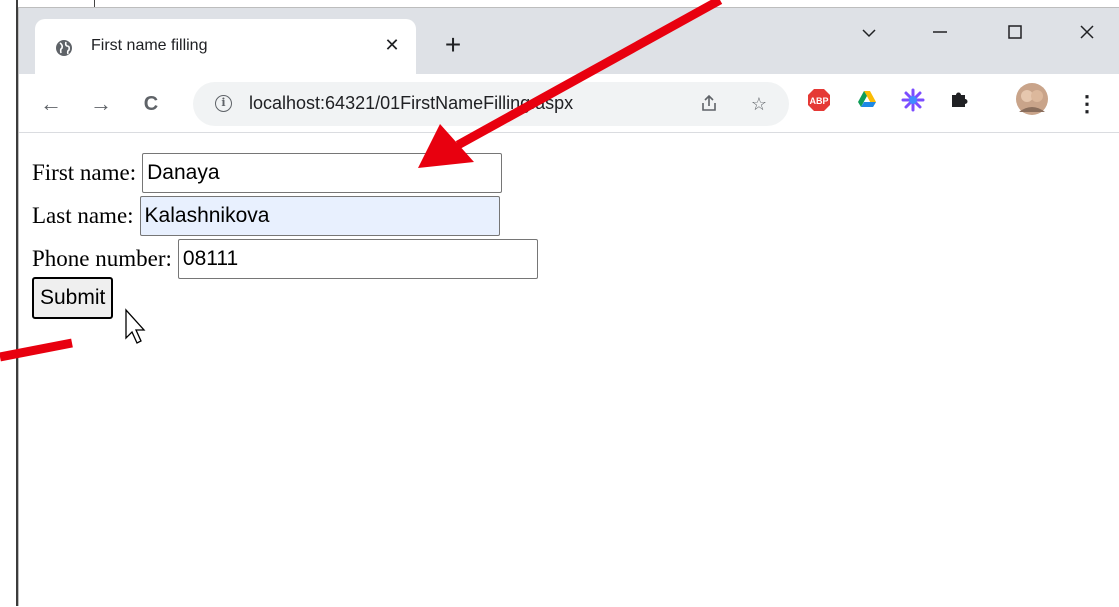  I want to click on close-window-button, so click(1087, 32).